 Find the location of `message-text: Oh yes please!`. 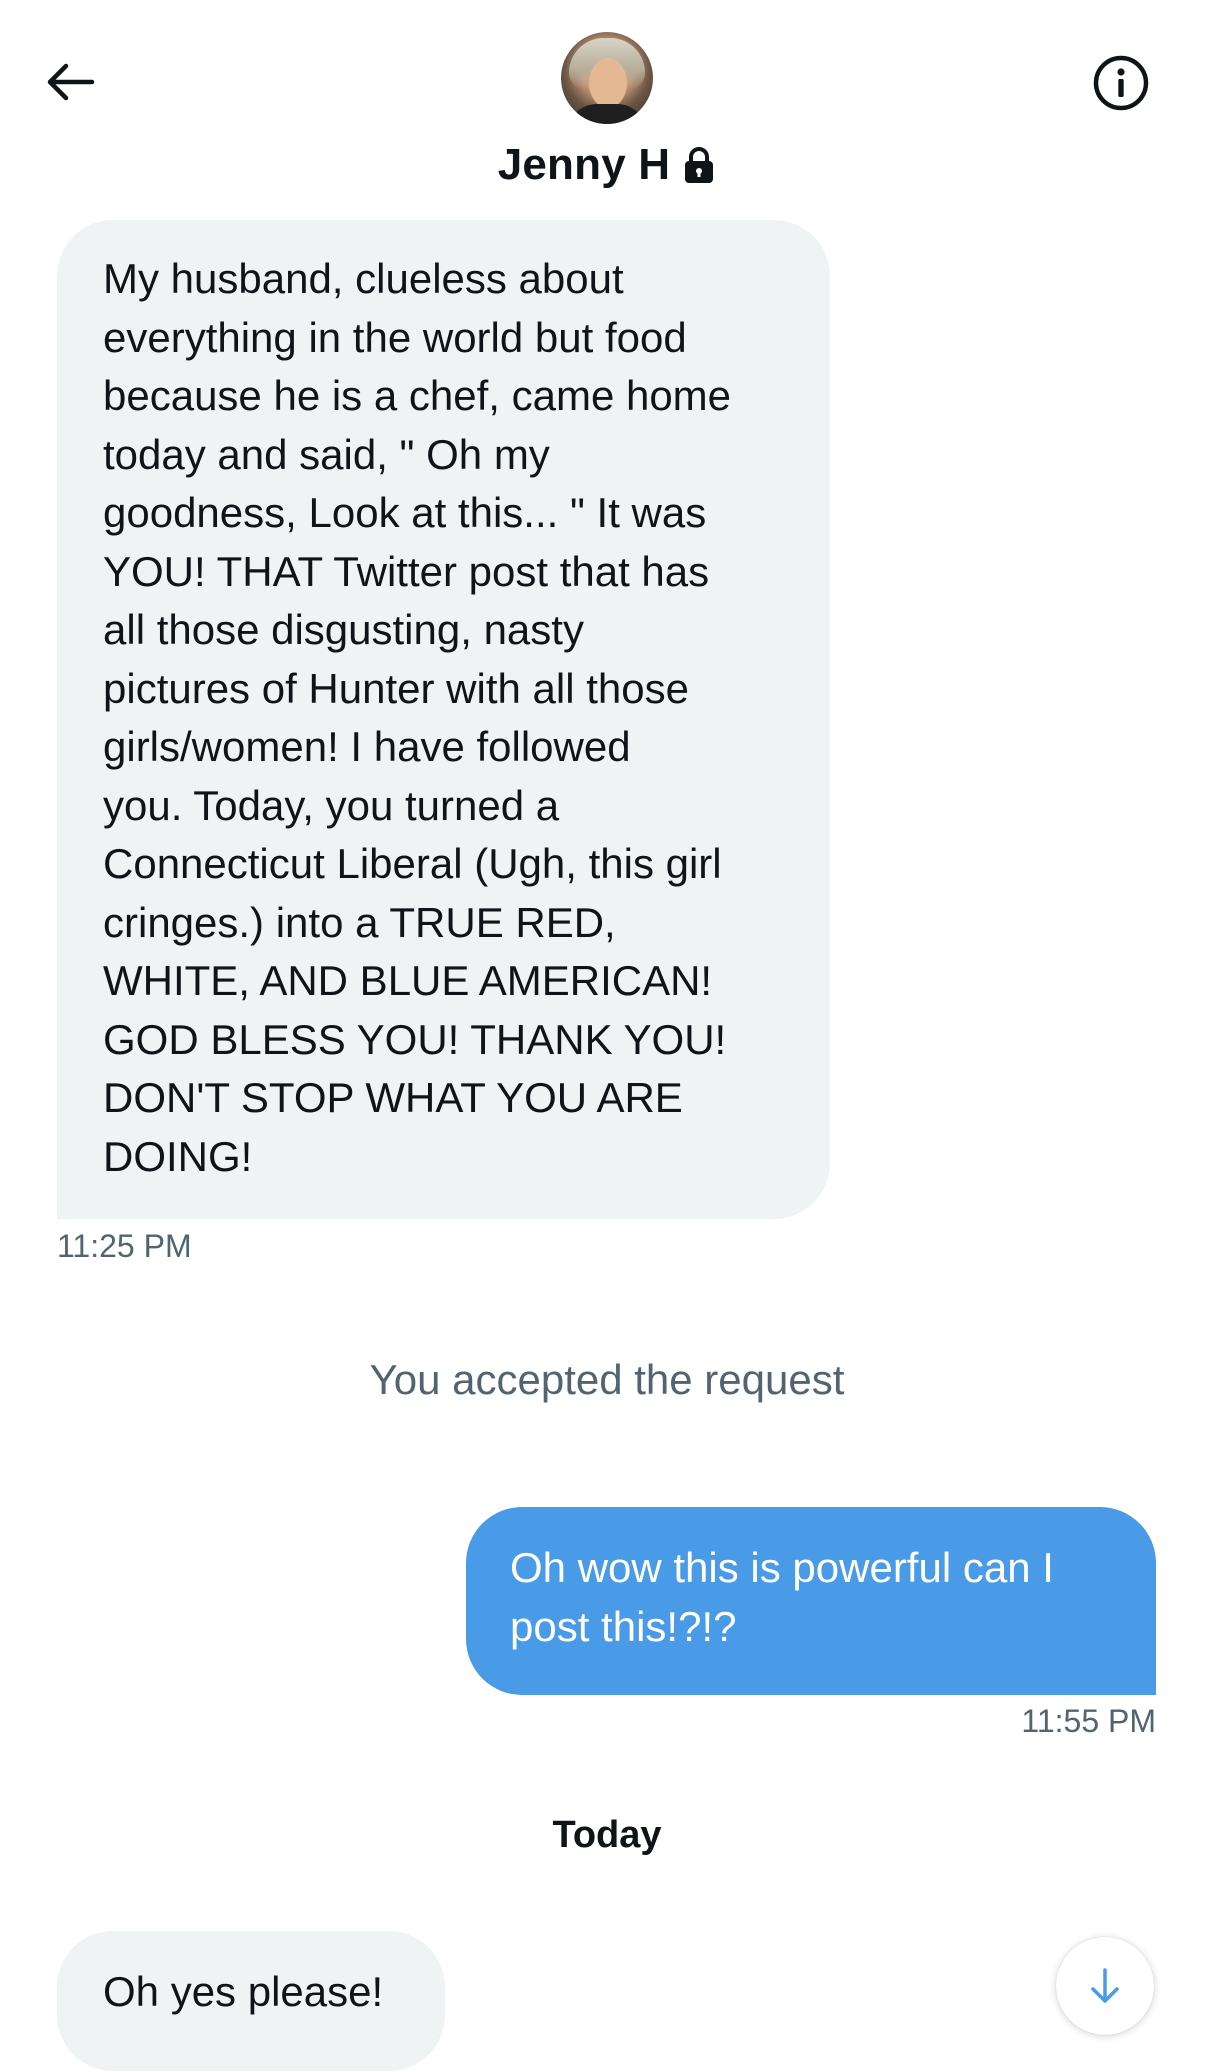

message-text: Oh yes please! is located at coordinates (243, 1991).